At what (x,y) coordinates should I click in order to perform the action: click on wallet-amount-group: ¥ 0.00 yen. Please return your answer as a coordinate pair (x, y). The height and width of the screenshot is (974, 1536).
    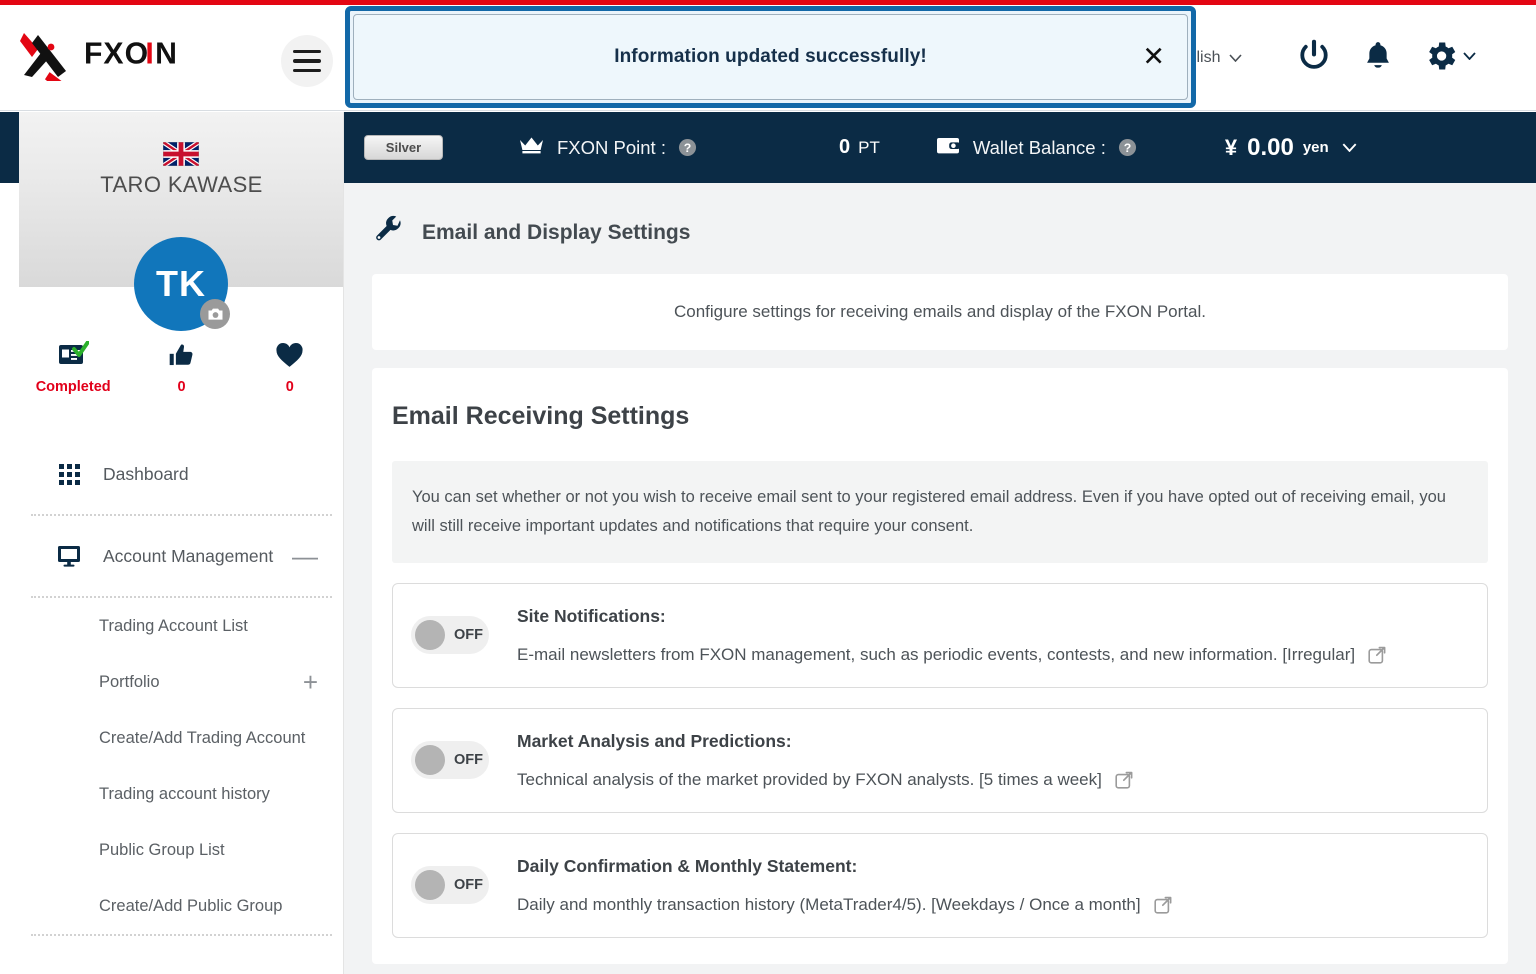
    Looking at the image, I should click on (1291, 148).